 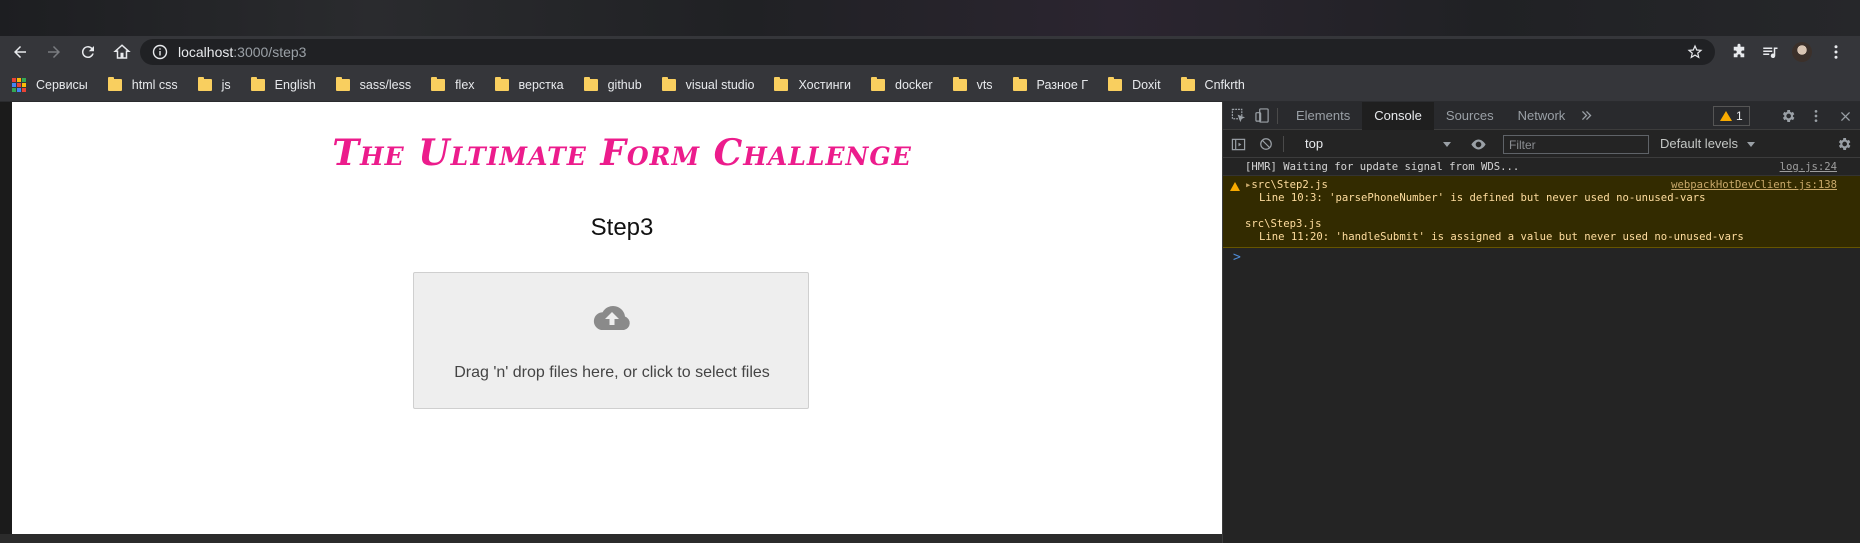 What do you see at coordinates (611, 318) in the screenshot?
I see `cloud-upload-icon` at bounding box center [611, 318].